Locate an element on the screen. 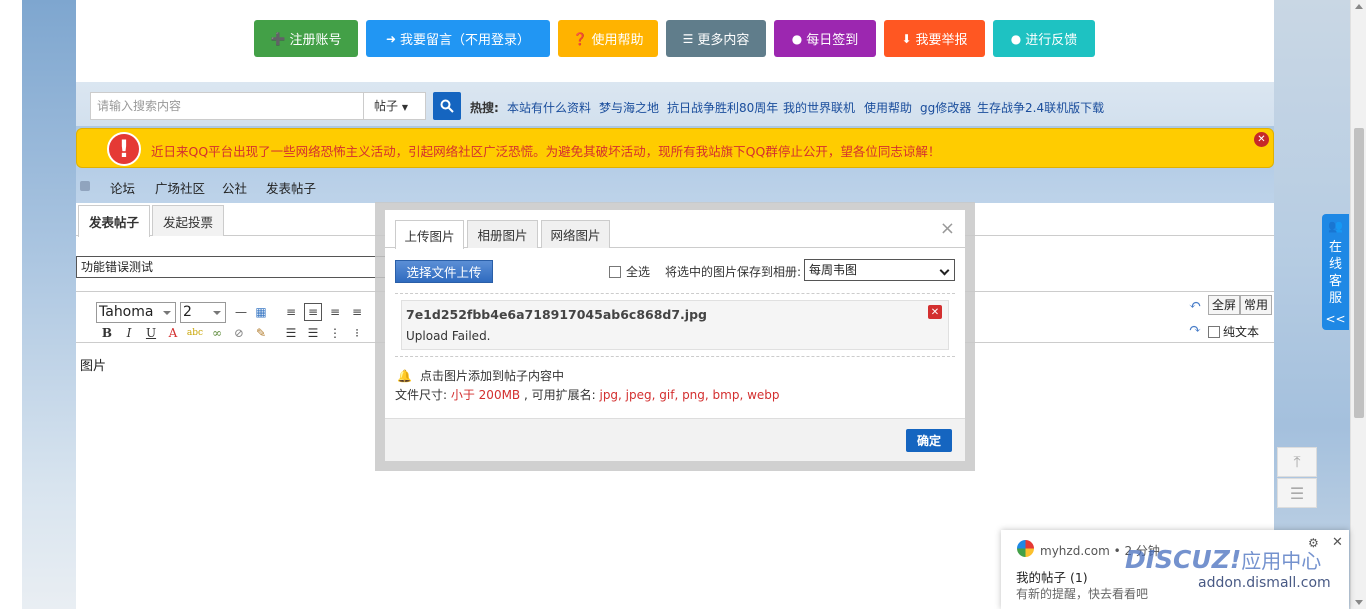 This screenshot has width=1366, height=609. top-button-label: 我要留言（不用登录） is located at coordinates (465, 40).